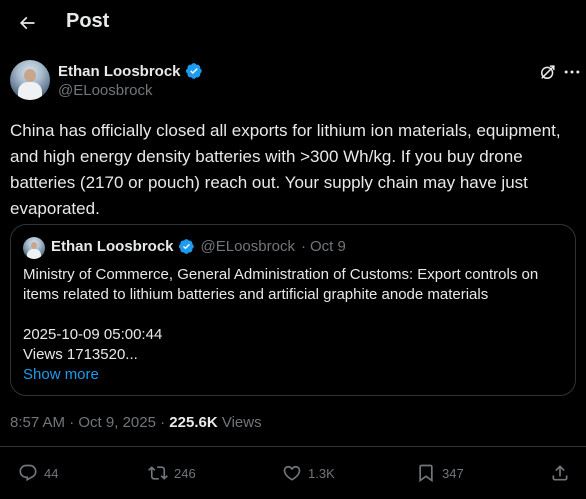 This screenshot has height=499, width=586. What do you see at coordinates (37, 422) in the screenshot?
I see `post-time: 8:57 AM` at bounding box center [37, 422].